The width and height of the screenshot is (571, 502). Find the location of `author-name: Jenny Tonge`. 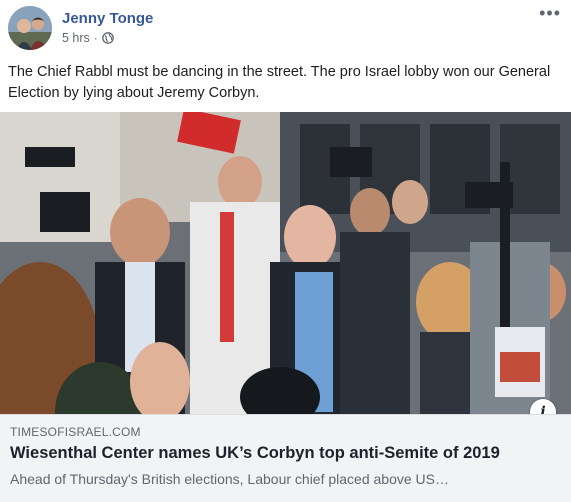

author-name: Jenny Tonge is located at coordinates (107, 18).